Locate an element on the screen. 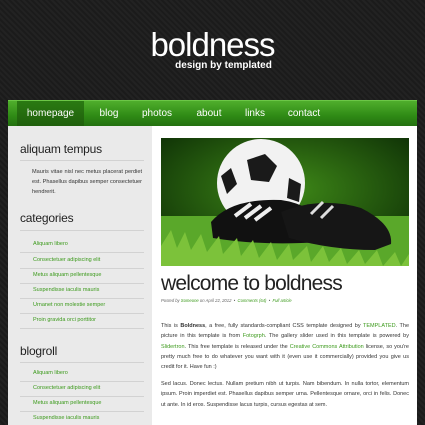 This screenshot has height=425, width=425. post-meta-posted-by: Posted by is located at coordinates (170, 300).